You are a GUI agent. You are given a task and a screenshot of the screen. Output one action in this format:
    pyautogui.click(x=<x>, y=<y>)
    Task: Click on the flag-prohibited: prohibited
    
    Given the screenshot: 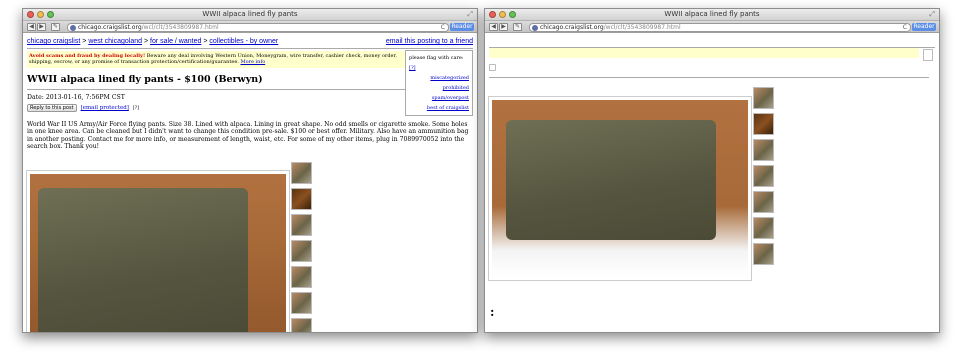 What is the action you would take?
    pyautogui.click(x=439, y=88)
    